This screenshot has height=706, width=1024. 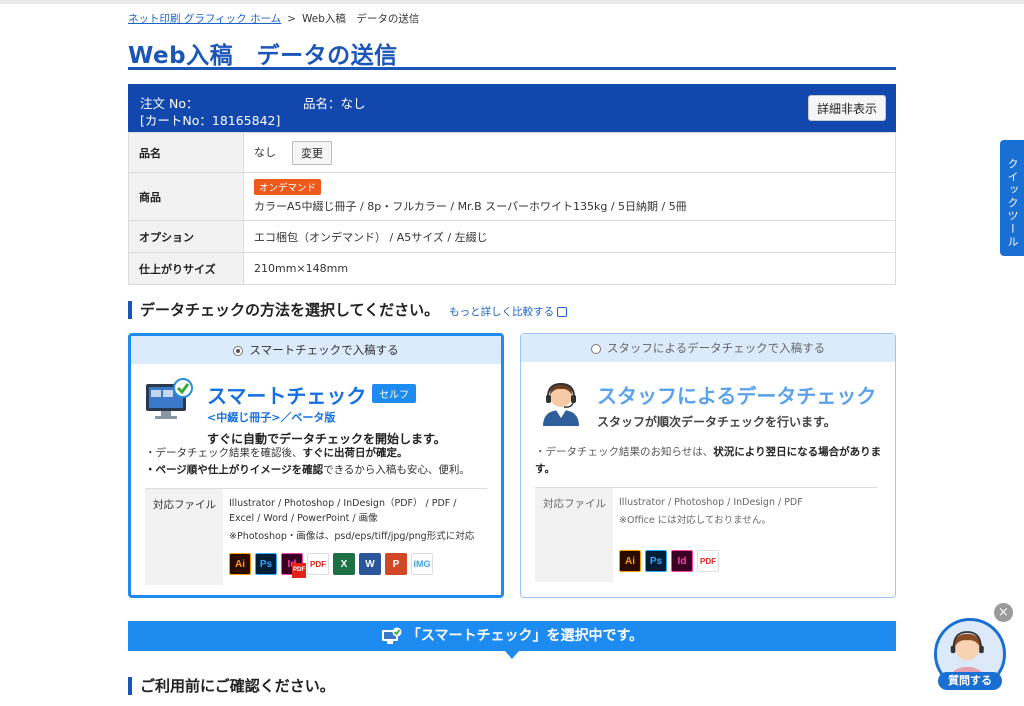 What do you see at coordinates (290, 310) in the screenshot?
I see `method-section-title: データチェックの方法を選択してください。` at bounding box center [290, 310].